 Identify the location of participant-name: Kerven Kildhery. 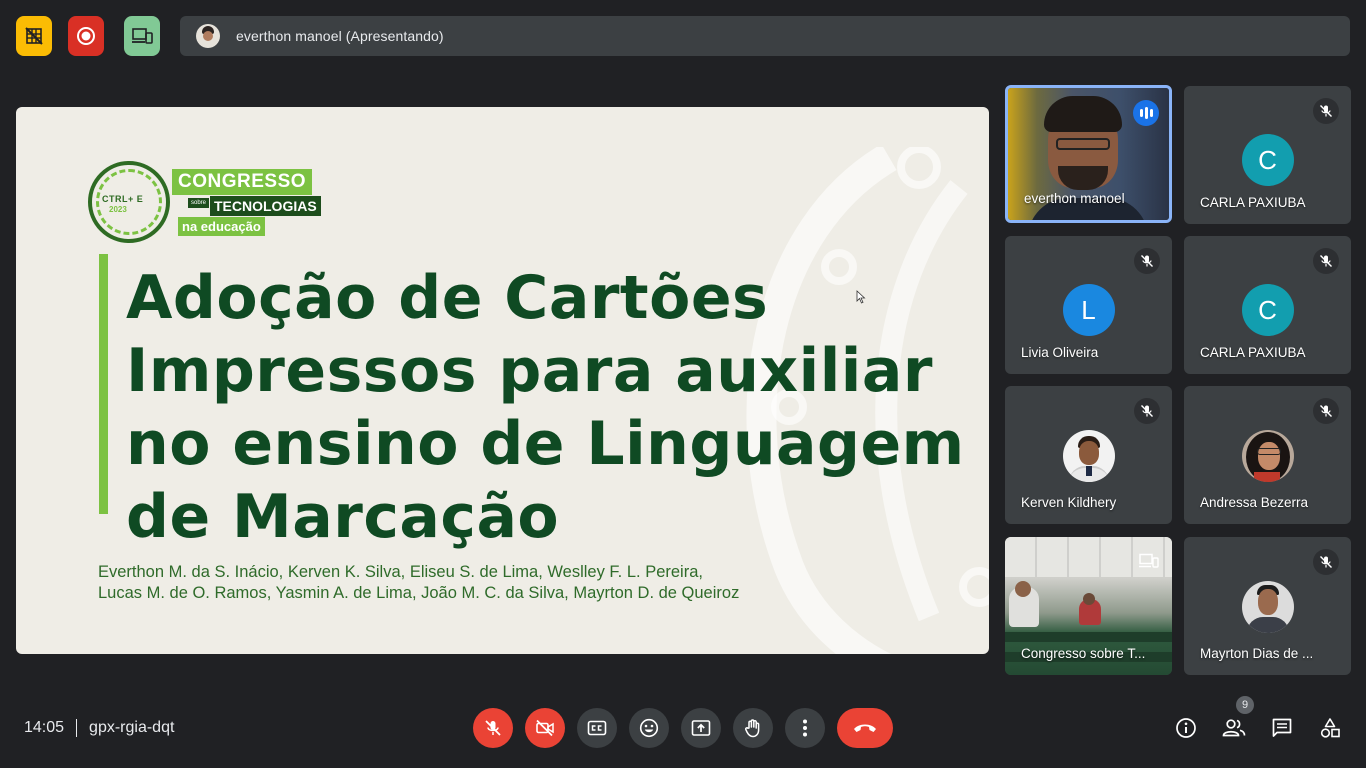
(1069, 502).